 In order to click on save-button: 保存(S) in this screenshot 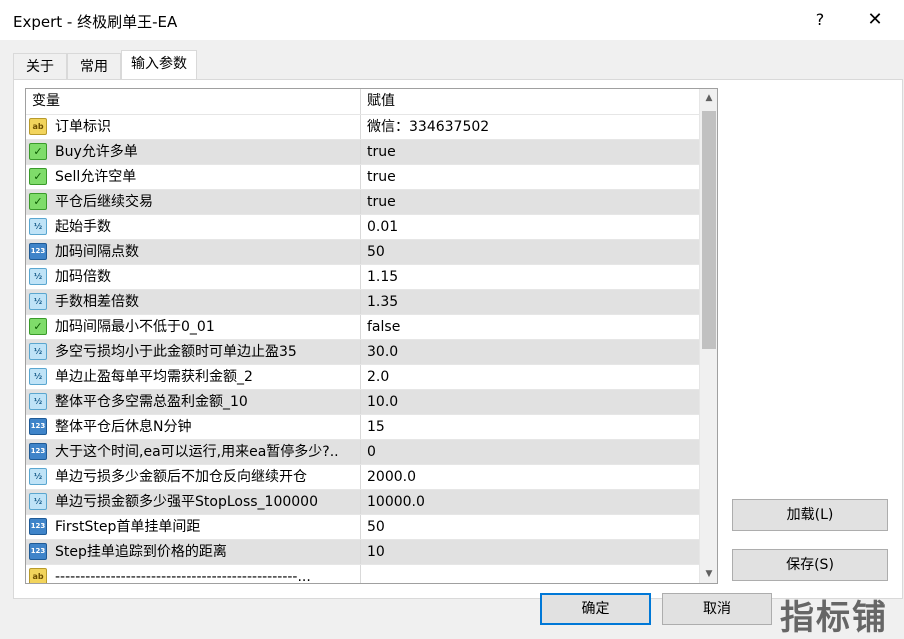, I will do `click(810, 565)`.